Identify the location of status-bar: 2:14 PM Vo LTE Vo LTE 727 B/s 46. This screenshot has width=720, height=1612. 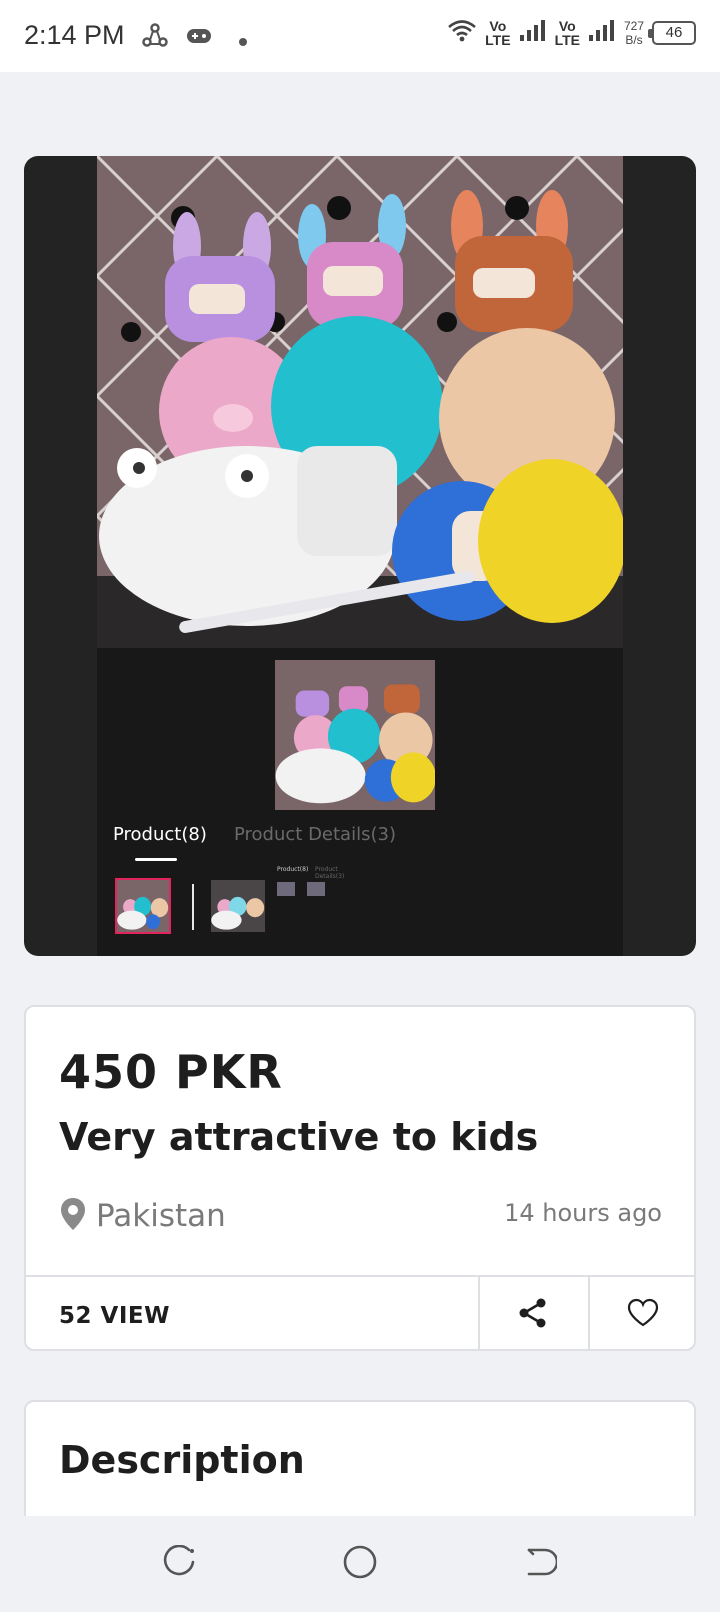
(360, 36).